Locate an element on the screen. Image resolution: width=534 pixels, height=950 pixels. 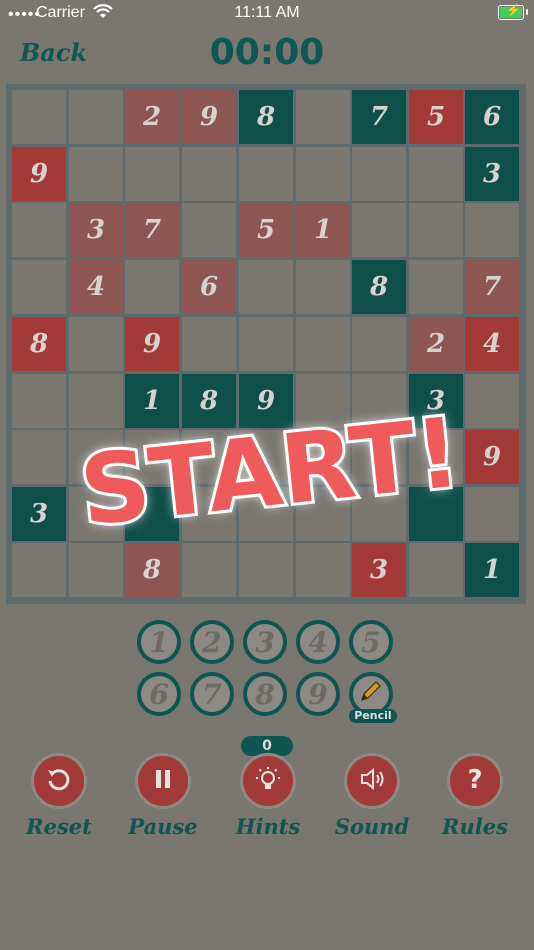
reset-icon is located at coordinates (59, 781).